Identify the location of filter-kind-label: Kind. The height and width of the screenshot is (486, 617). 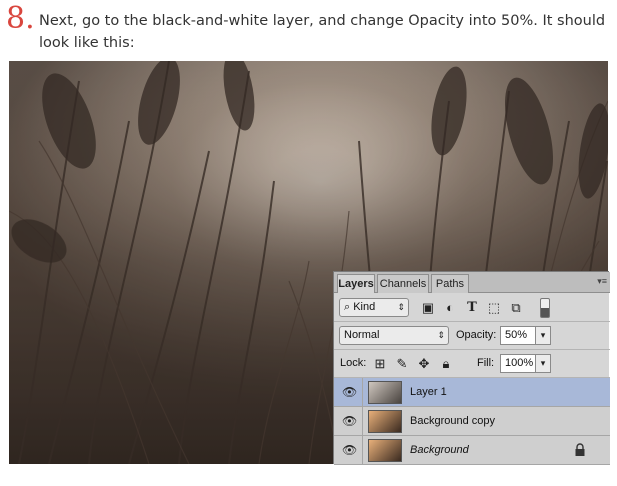
(364, 307).